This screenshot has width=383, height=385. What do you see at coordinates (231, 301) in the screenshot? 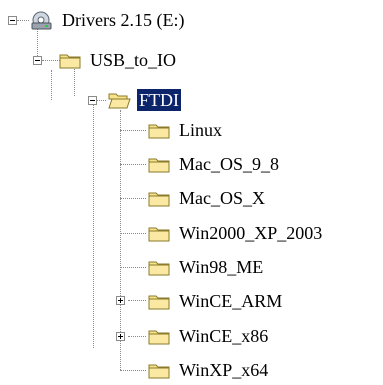
I see `tree-node-label: WinCE_ARM` at bounding box center [231, 301].